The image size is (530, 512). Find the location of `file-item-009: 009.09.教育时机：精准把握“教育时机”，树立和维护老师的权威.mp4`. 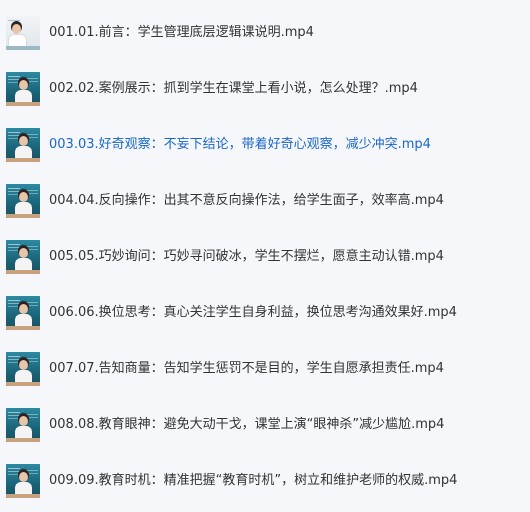

file-item-009: 009.09.教育时机：精准把握“教育时机”，树立和维护老师的权威.mp4 is located at coordinates (265, 488).